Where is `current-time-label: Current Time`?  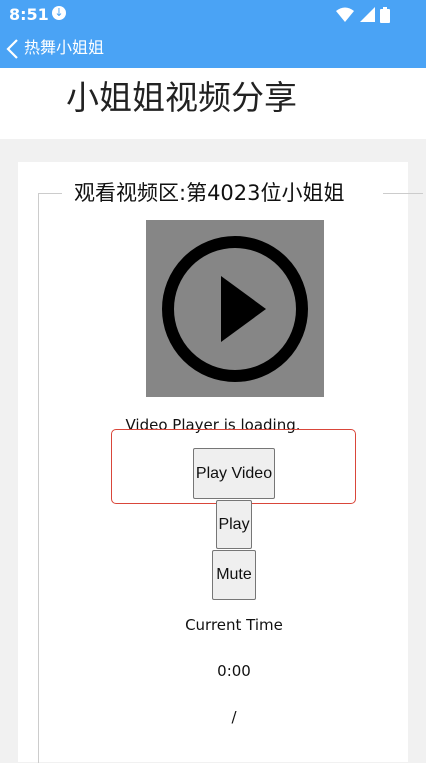
current-time-label: Current Time is located at coordinates (234, 625).